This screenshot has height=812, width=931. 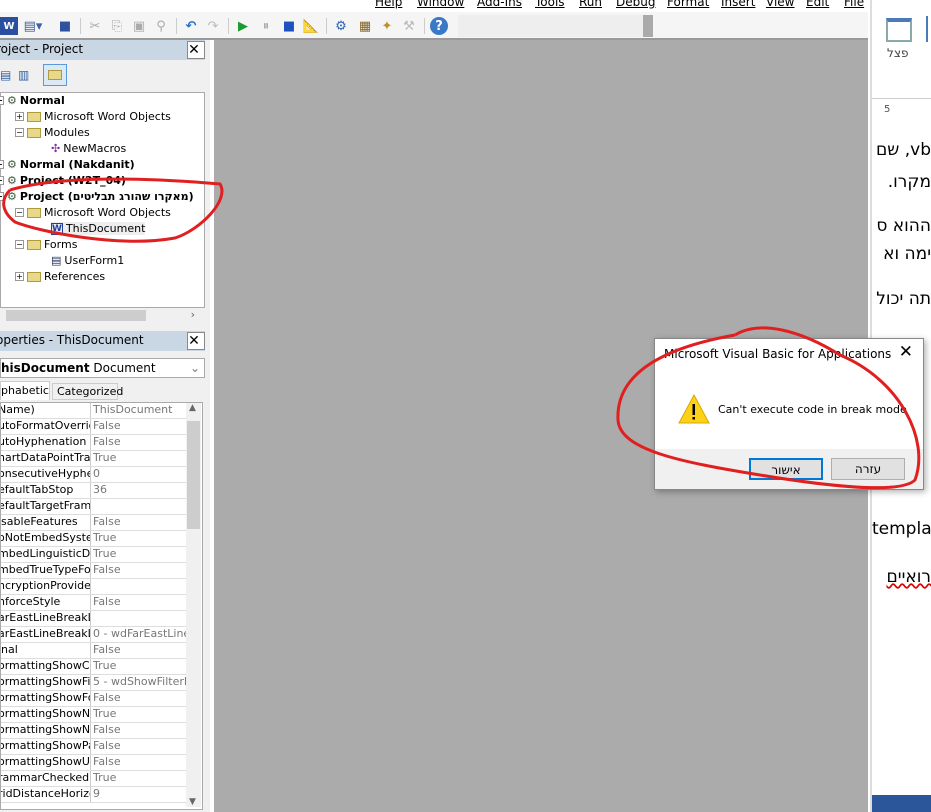 What do you see at coordinates (192, 408) in the screenshot?
I see `scroll-up-icon: ▲` at bounding box center [192, 408].